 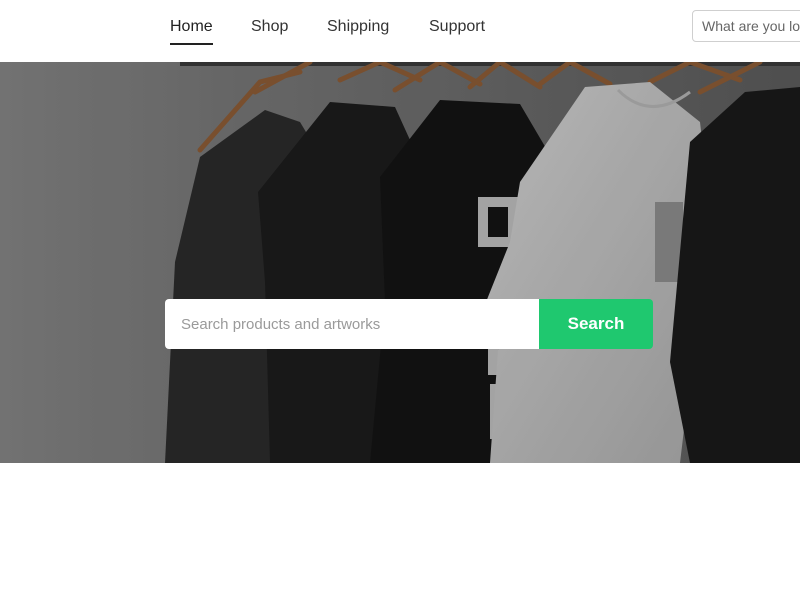 I want to click on nav-home: Home, so click(x=191, y=31).